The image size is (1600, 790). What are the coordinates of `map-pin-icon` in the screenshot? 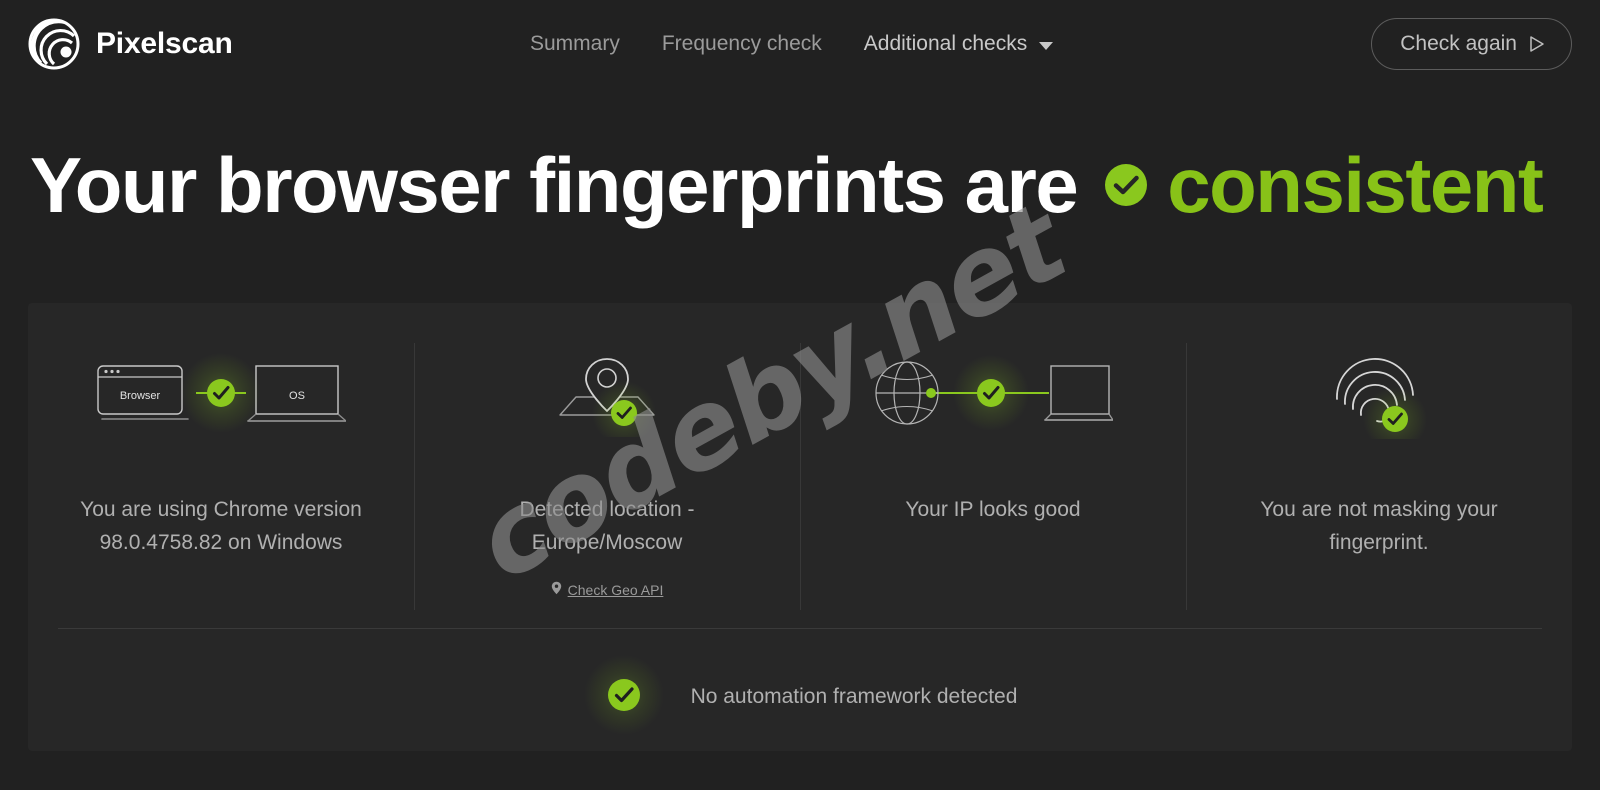 It's located at (607, 393).